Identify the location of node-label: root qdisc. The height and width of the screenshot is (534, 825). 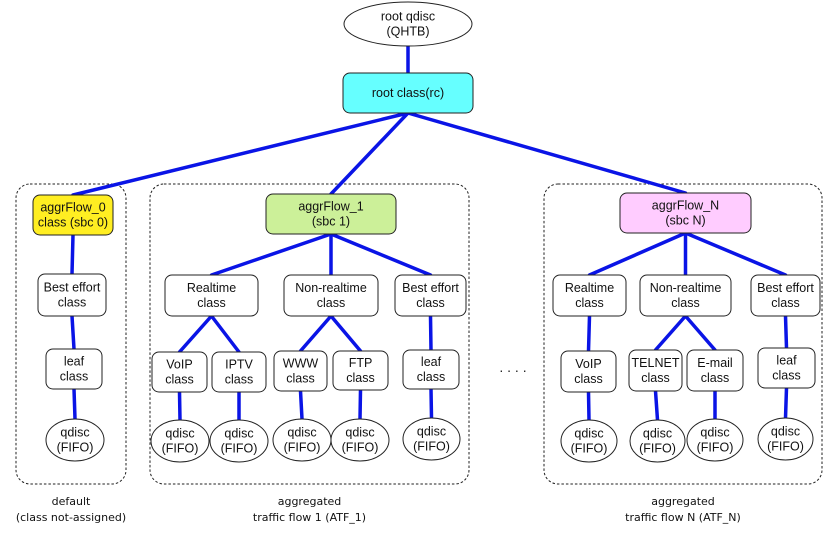
(408, 17).